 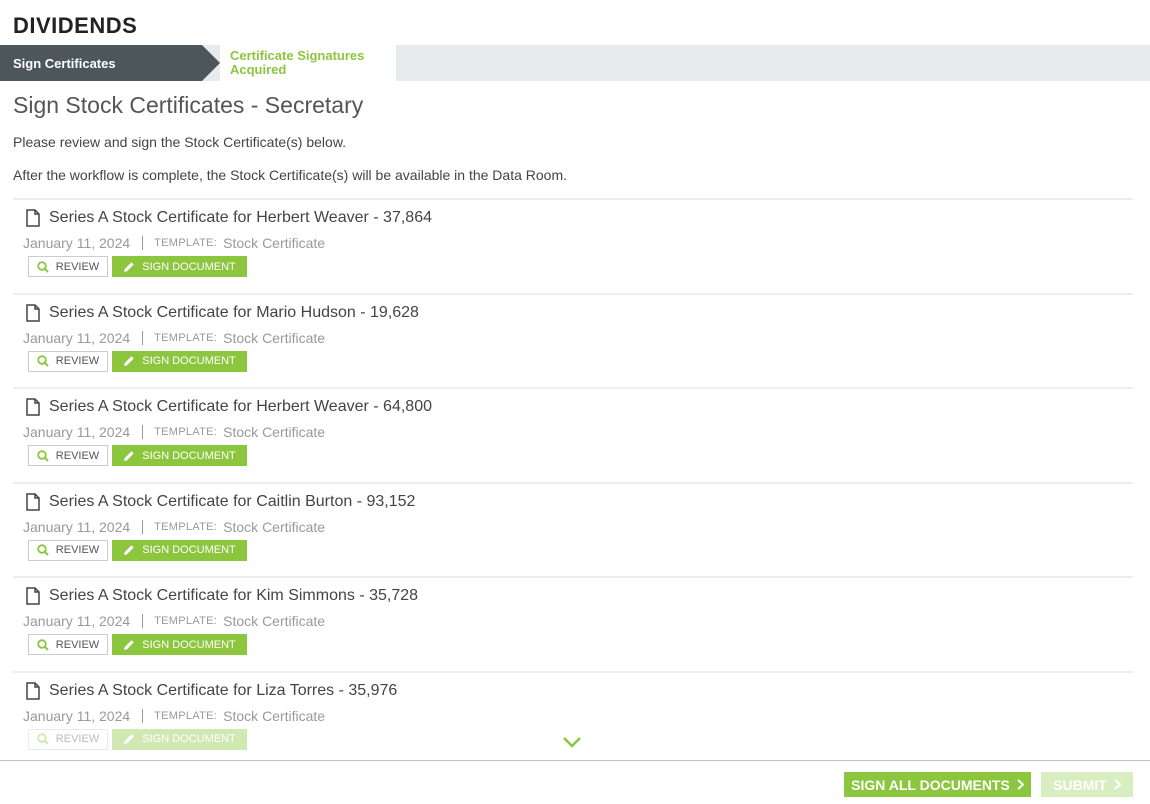 I want to click on scroll-down-chevron-icon, so click(x=572, y=742).